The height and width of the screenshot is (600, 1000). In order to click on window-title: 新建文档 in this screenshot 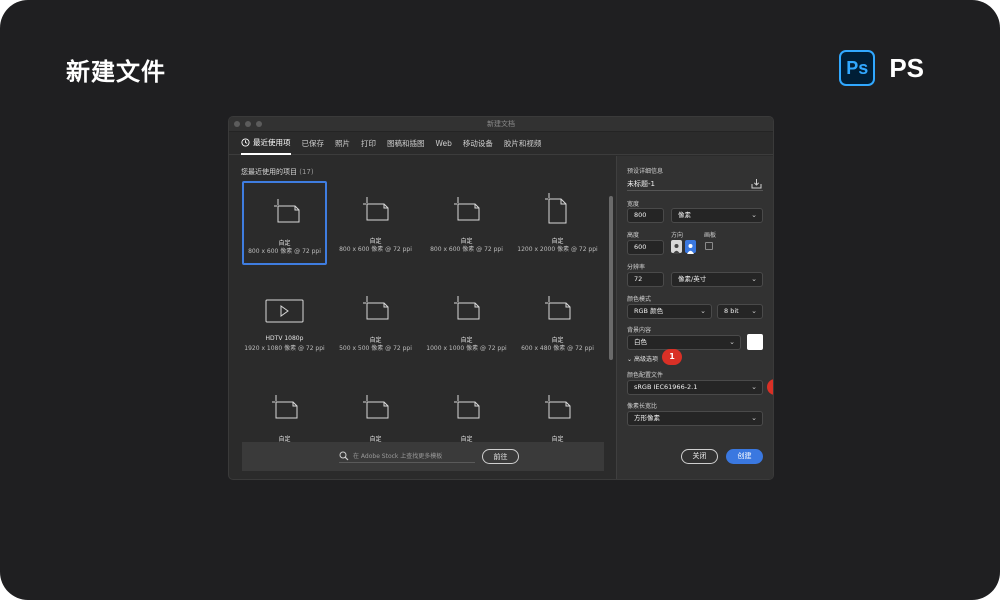, I will do `click(501, 124)`.